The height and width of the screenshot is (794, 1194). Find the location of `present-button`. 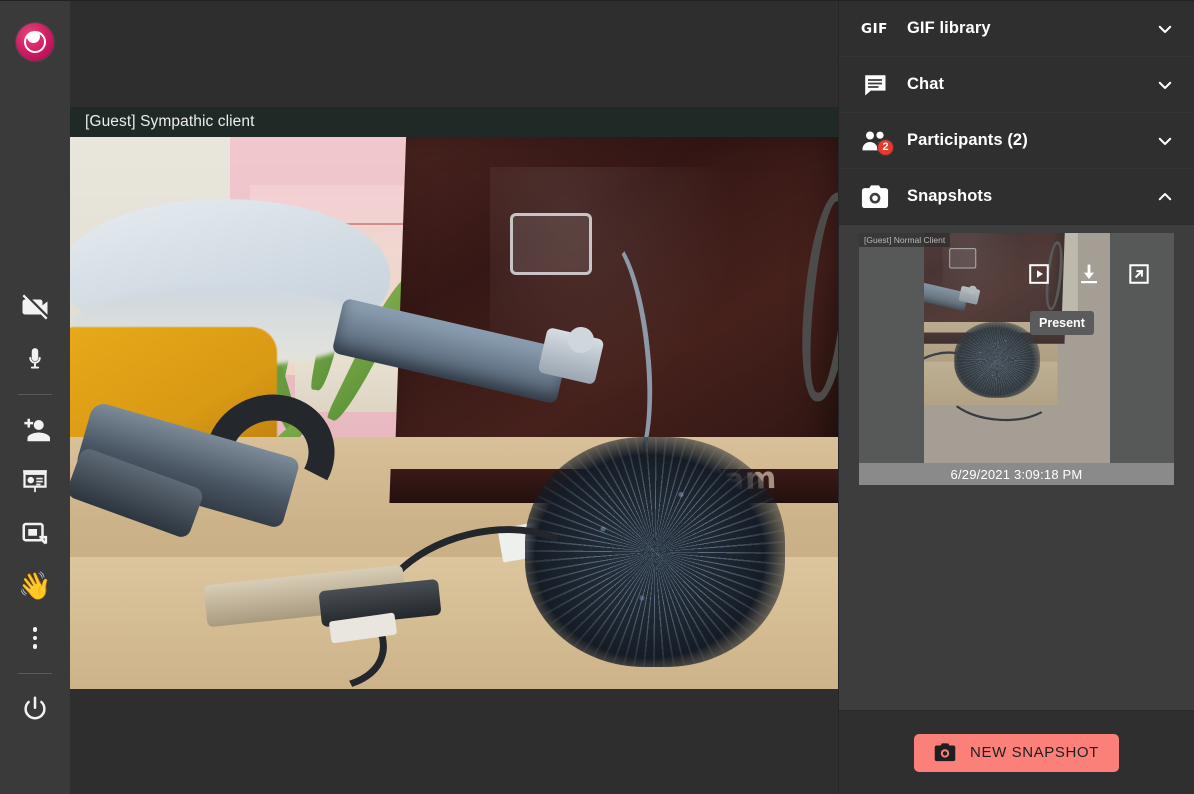

present-button is located at coordinates (35, 482).